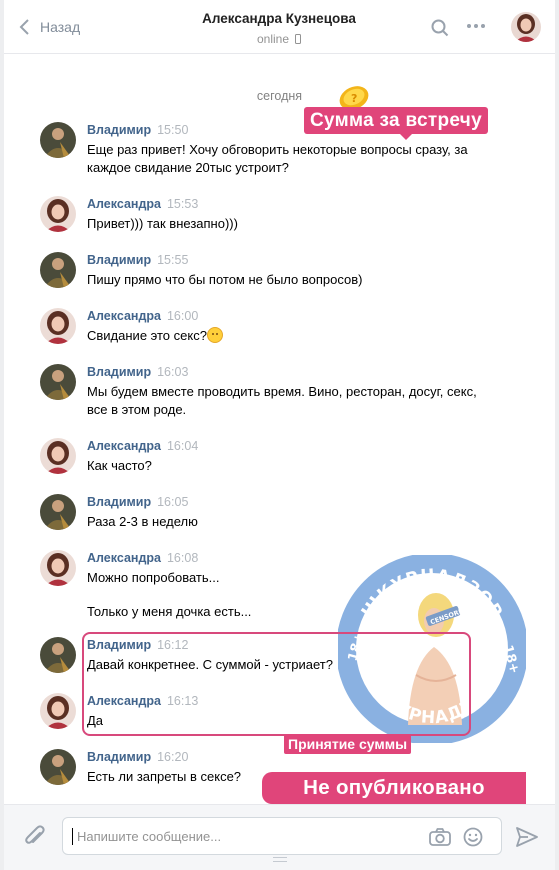 The image size is (559, 870). I want to click on back-label: Назад, so click(60, 27).